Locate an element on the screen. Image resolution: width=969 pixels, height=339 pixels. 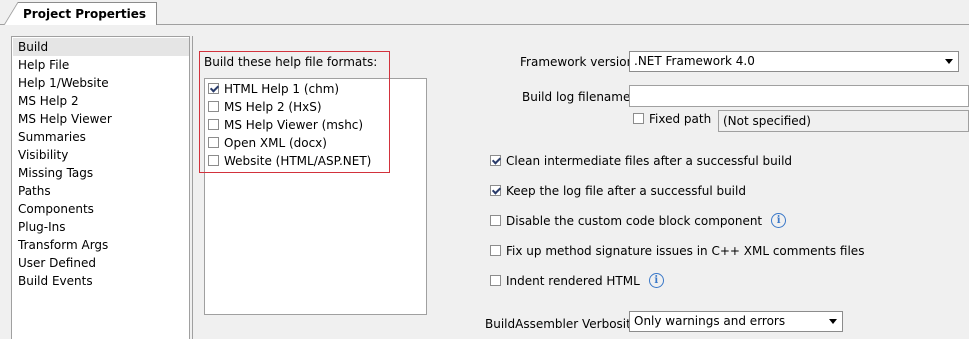
sidebar-item-build-events: Build Events is located at coordinates (55, 281).